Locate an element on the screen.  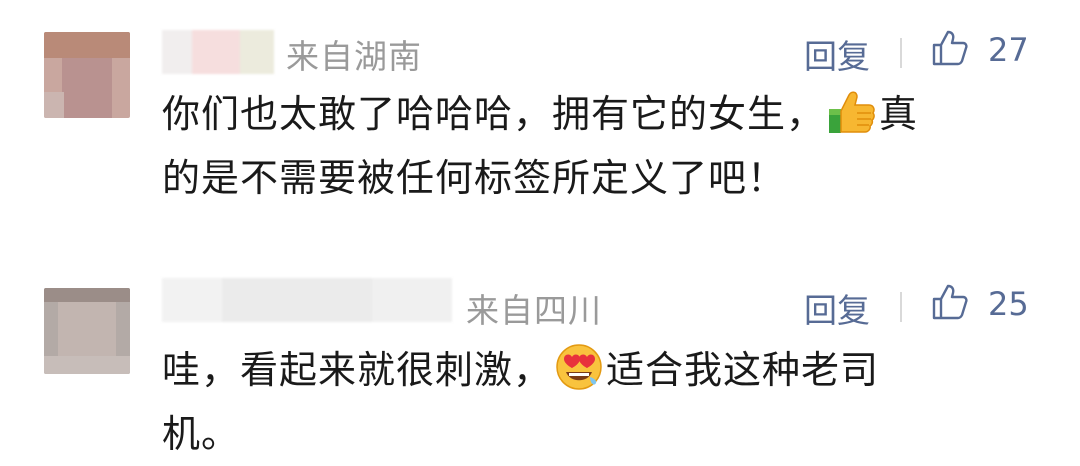
like-button: 27 is located at coordinates (979, 50).